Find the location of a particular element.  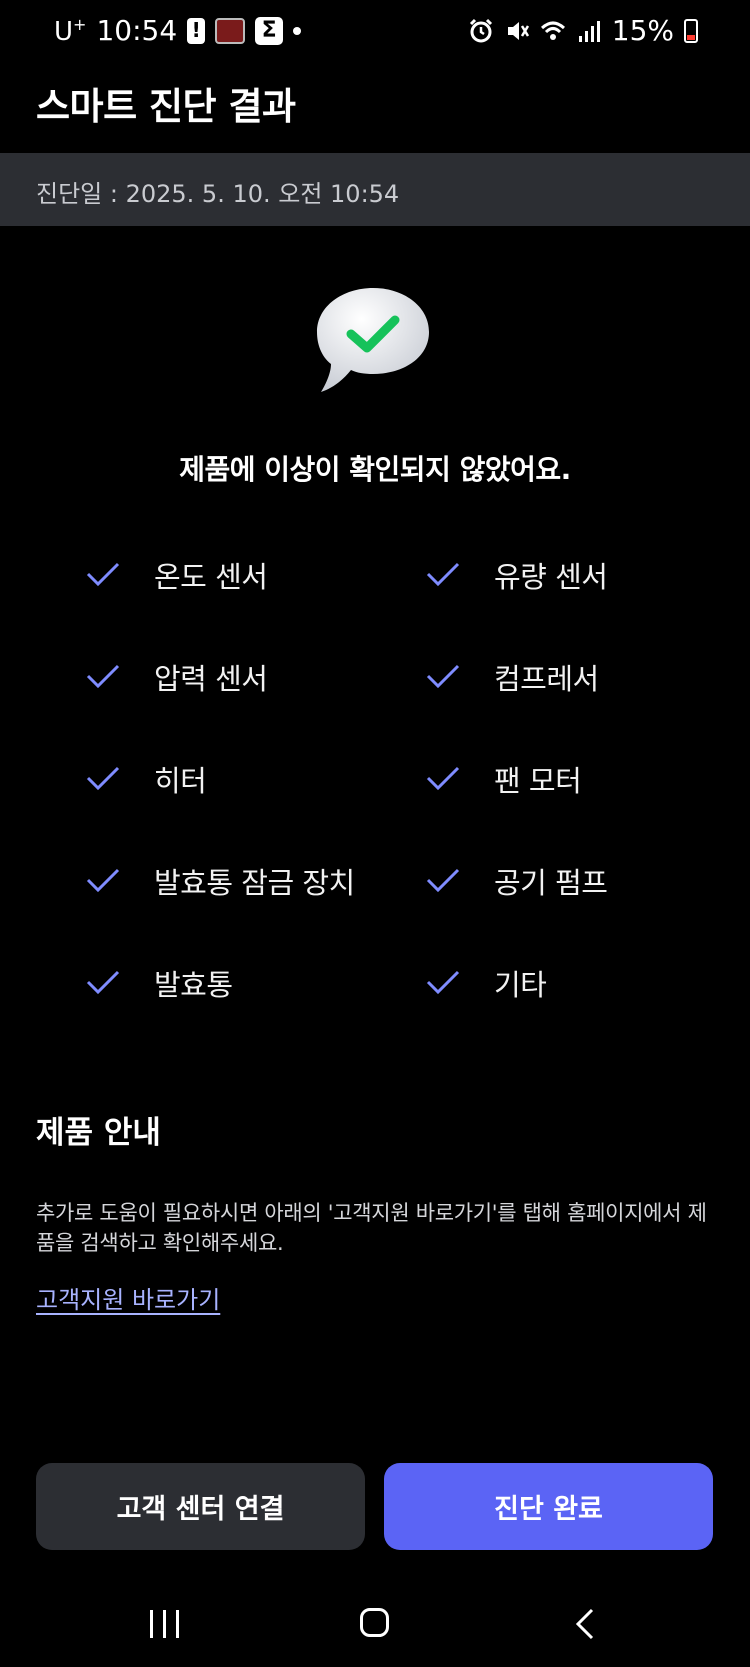

customer-support-link: 고객지원 바로가기 is located at coordinates (128, 1297).